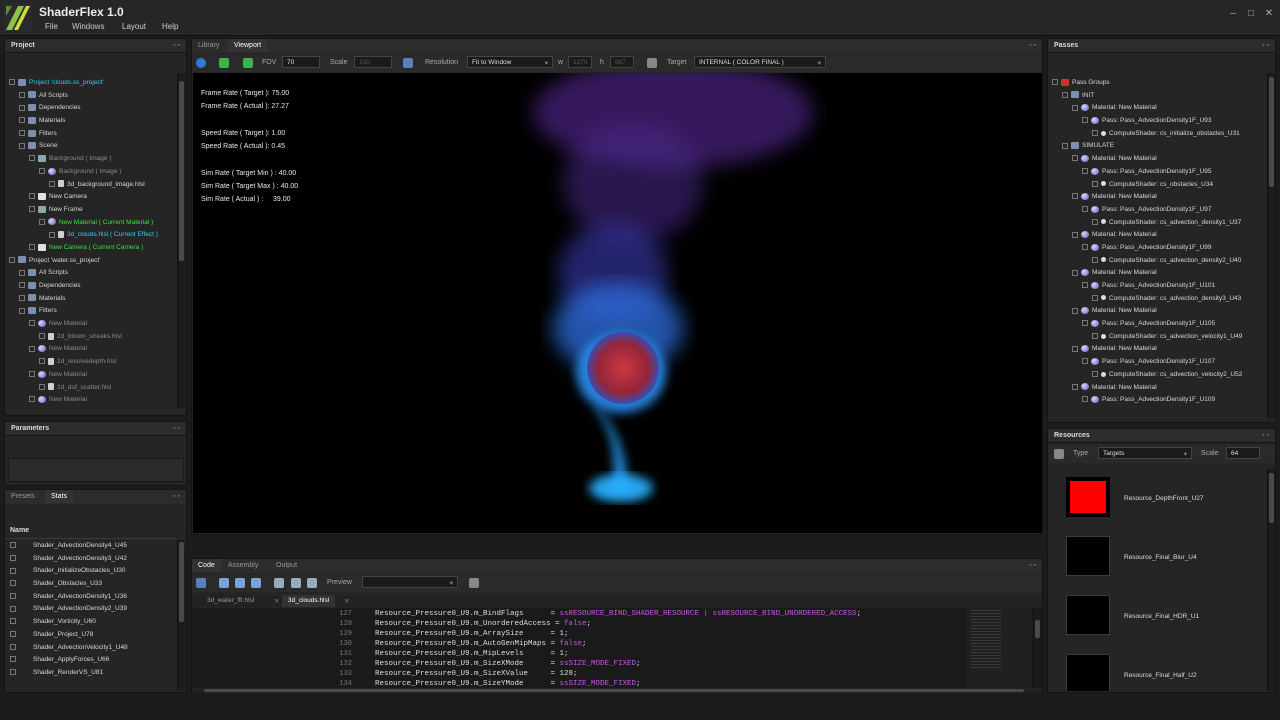 The width and height of the screenshot is (1280, 720). What do you see at coordinates (1159, 146) in the screenshot?
I see `tree-row: SIMULATE` at bounding box center [1159, 146].